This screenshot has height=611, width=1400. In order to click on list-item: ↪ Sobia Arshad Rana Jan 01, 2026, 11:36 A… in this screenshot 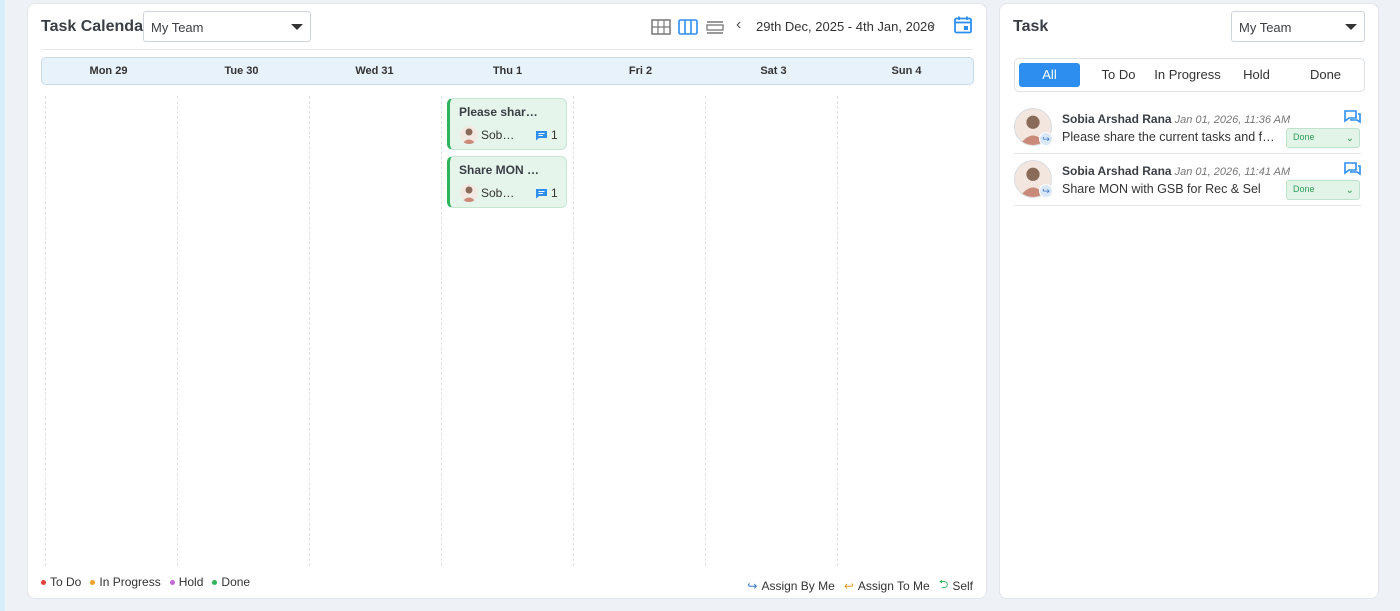, I will do `click(1187, 128)`.